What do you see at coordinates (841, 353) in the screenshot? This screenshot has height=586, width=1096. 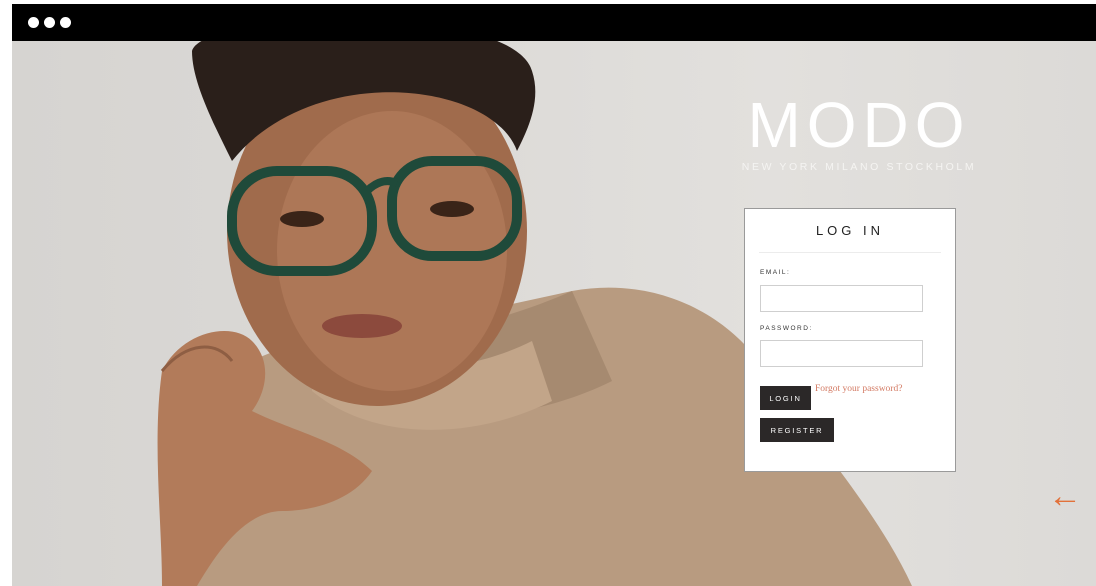 I see `password-field` at bounding box center [841, 353].